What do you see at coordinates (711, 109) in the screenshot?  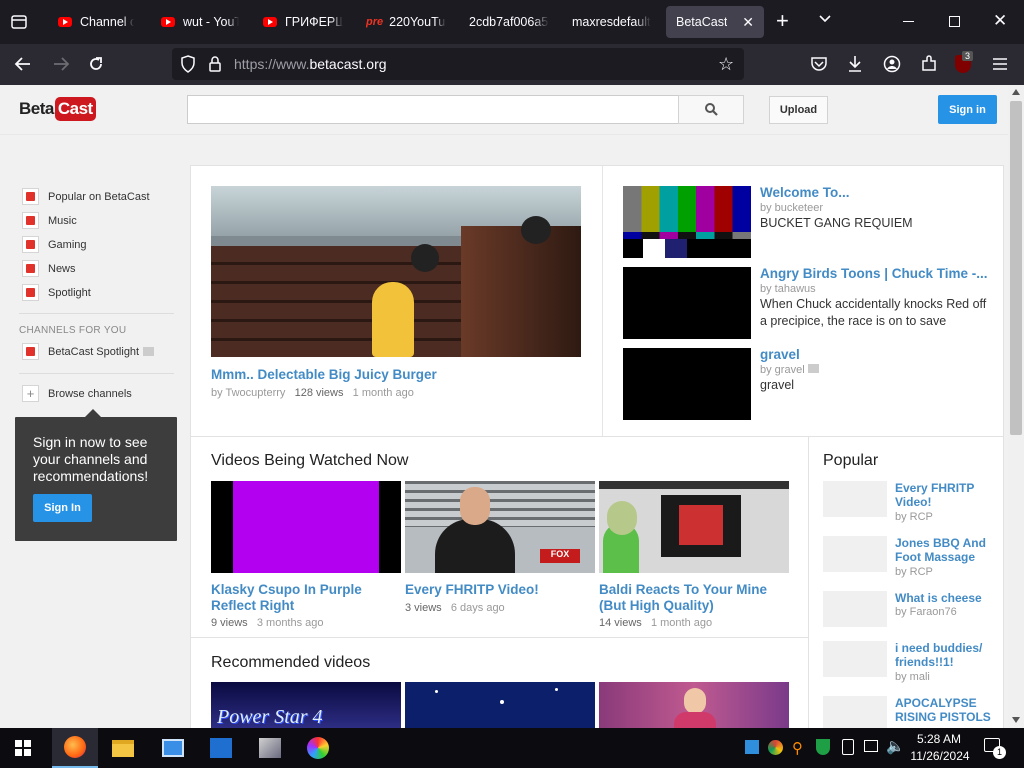 I see `search-button` at bounding box center [711, 109].